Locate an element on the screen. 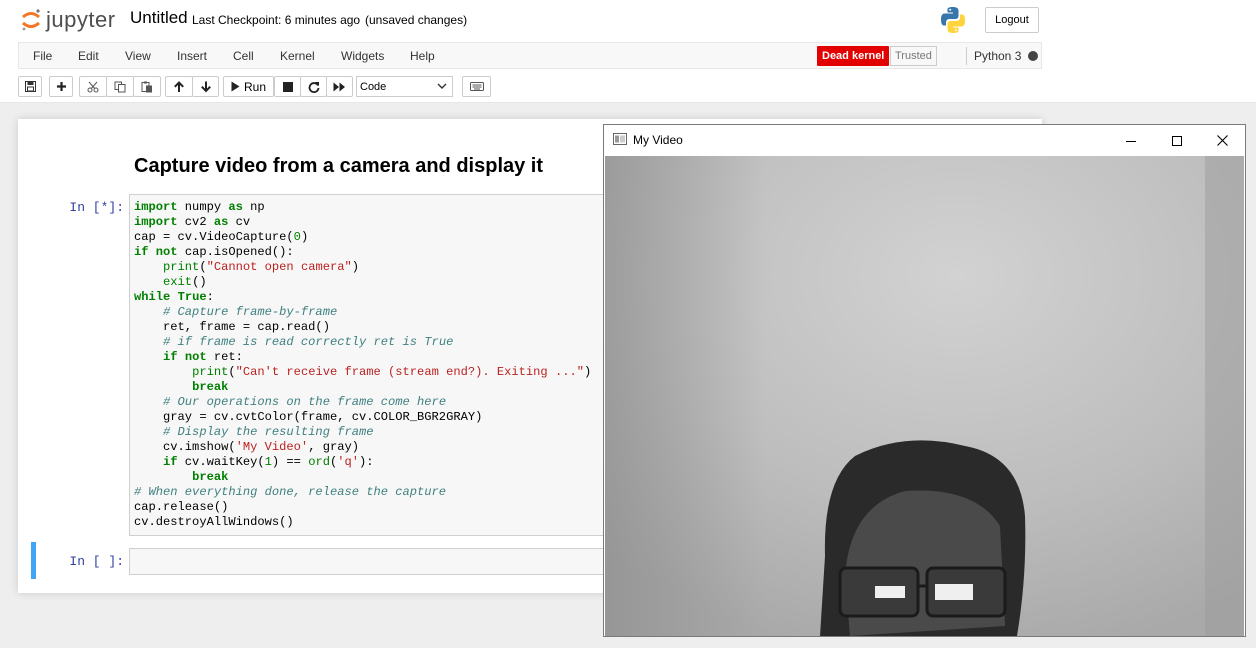 This screenshot has width=1256, height=648. save-icon is located at coordinates (30, 86).